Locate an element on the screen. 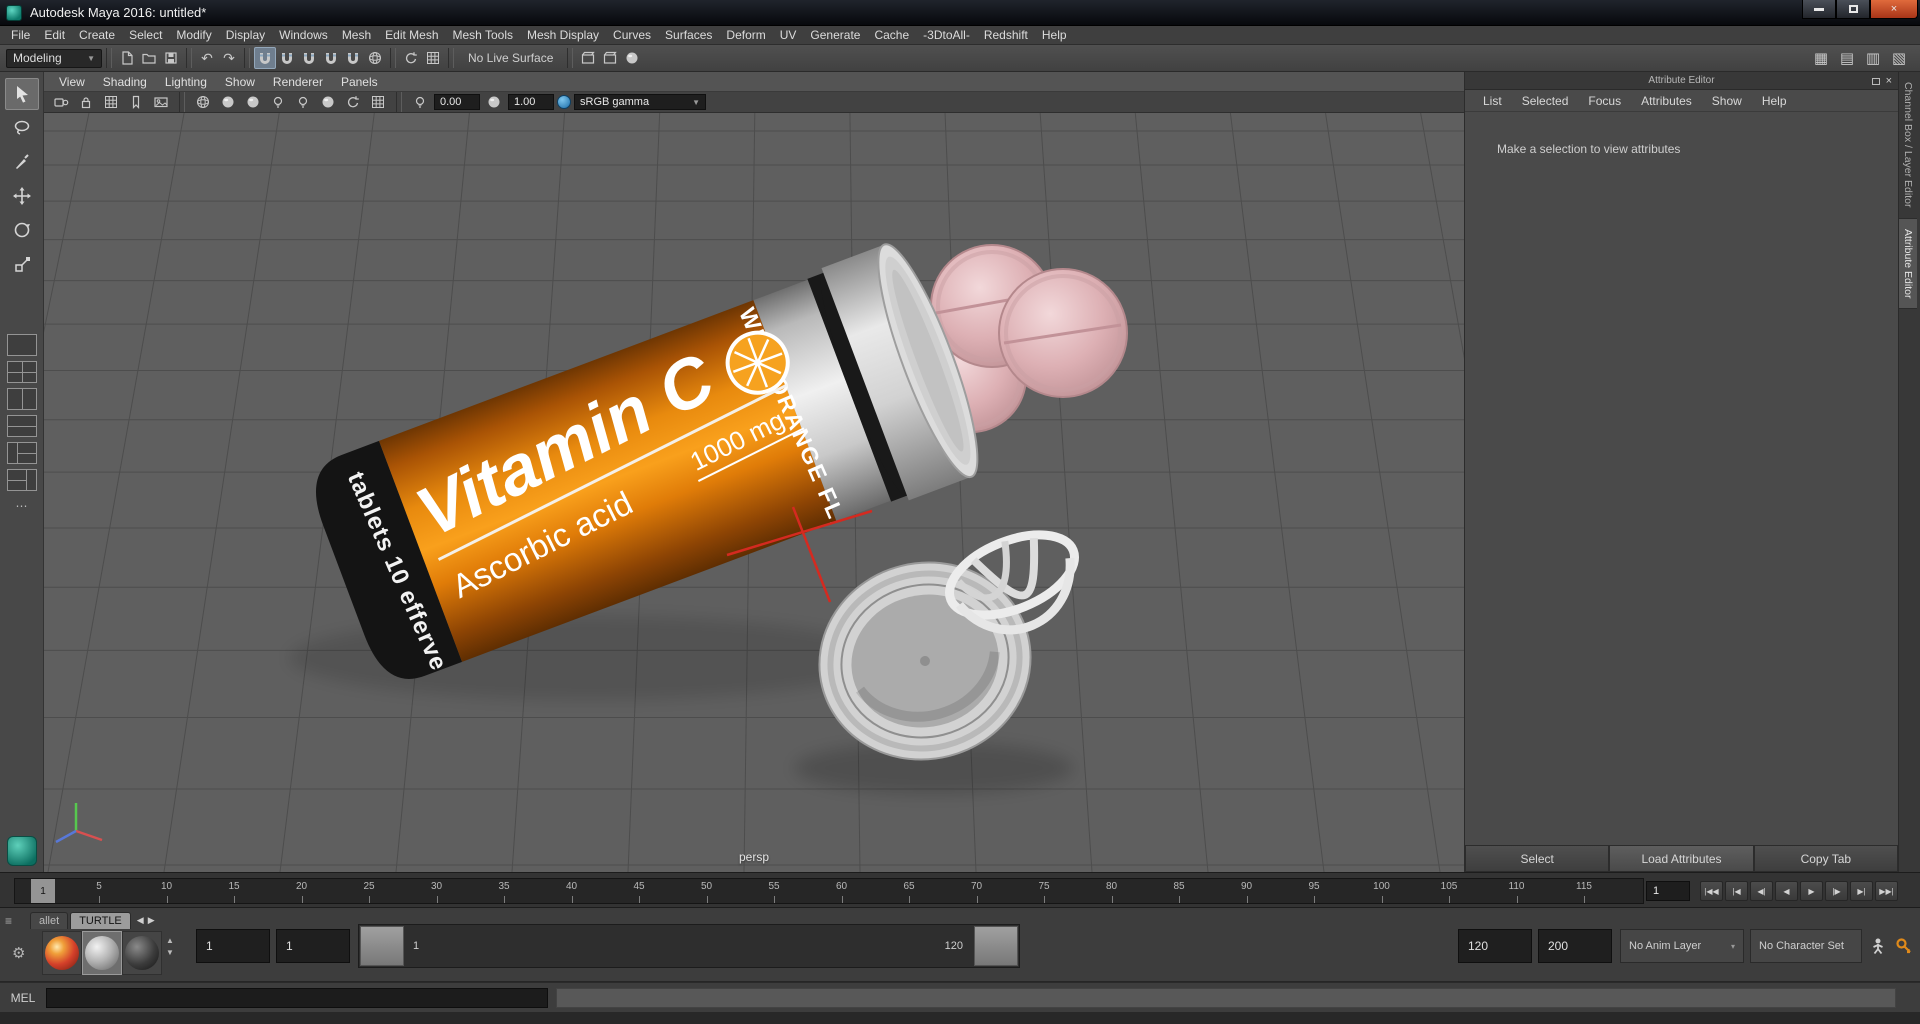  layout-single-pane-button is located at coordinates (21, 345).